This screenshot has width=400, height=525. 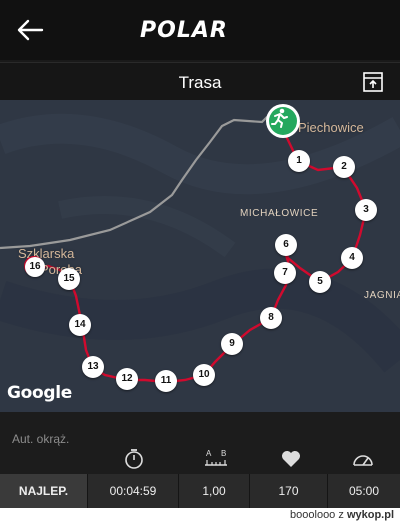 I want to click on lap-marker-6: 6, so click(x=286, y=245).